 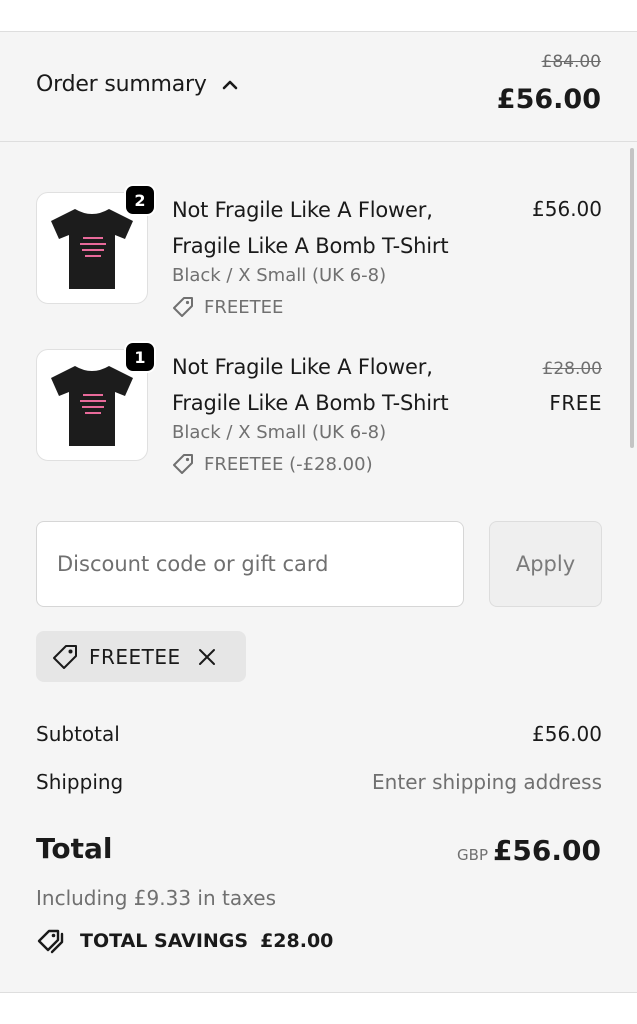 What do you see at coordinates (140, 357) in the screenshot?
I see `quantity-badge: 1` at bounding box center [140, 357].